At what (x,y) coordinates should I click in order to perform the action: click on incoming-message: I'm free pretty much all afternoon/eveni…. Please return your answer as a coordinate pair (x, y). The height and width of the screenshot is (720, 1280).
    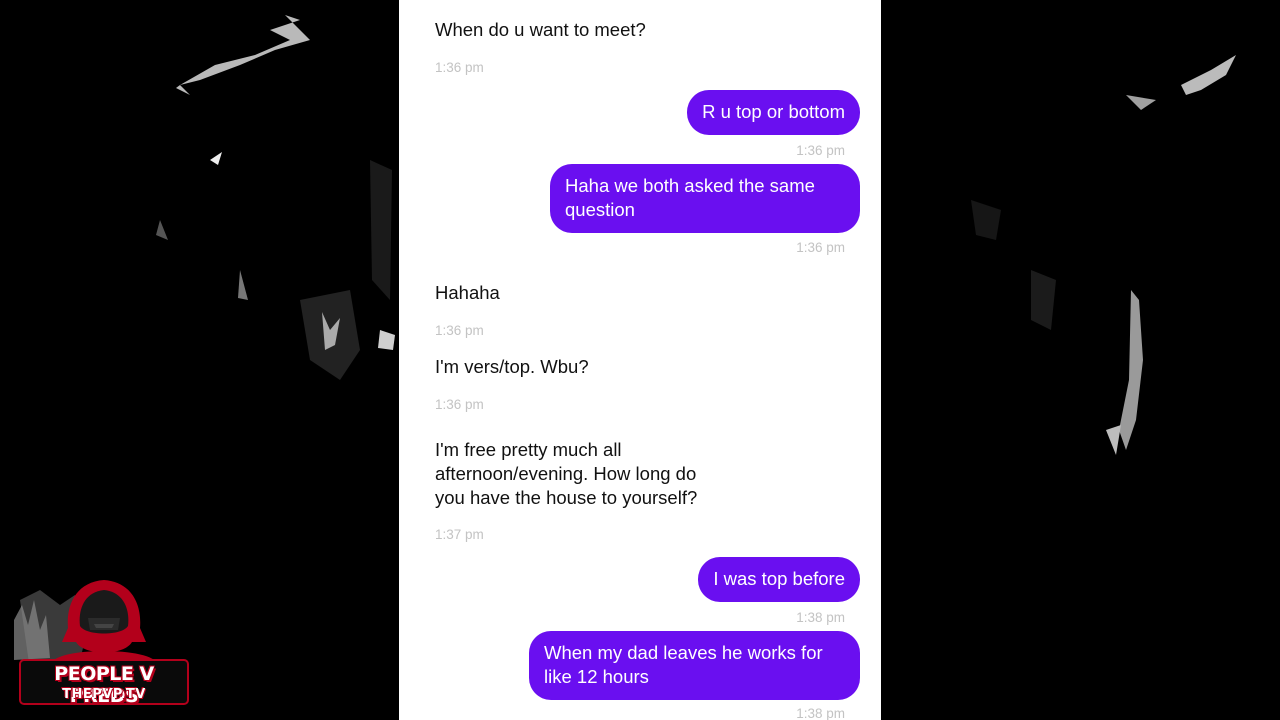
    Looking at the image, I should click on (566, 473).